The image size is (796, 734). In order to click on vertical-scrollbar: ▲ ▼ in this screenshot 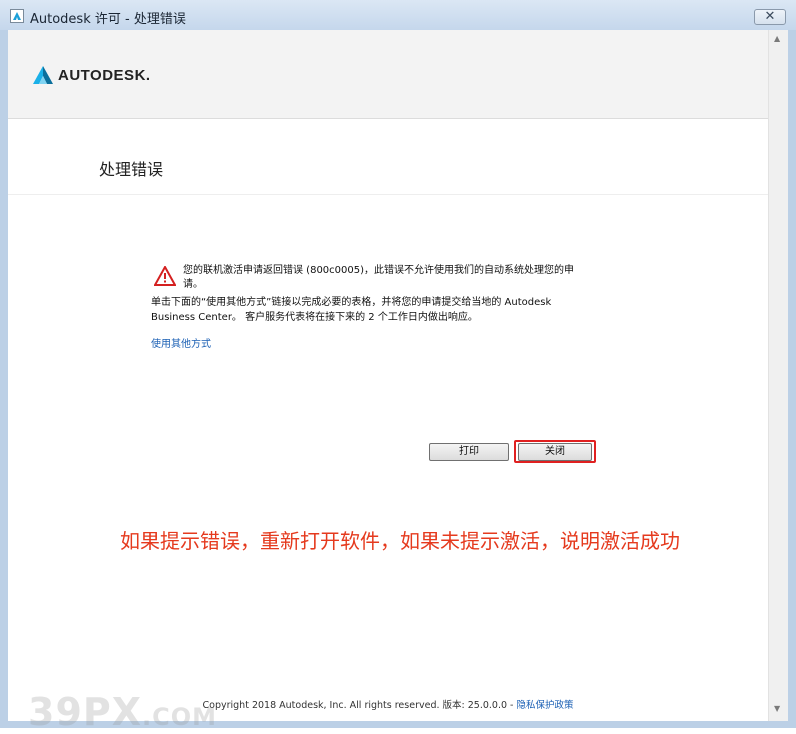, I will do `click(778, 375)`.